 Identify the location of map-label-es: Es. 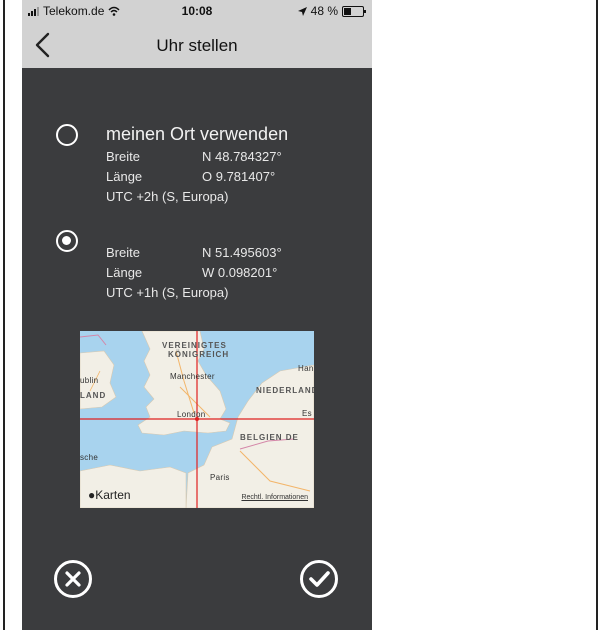
(307, 413).